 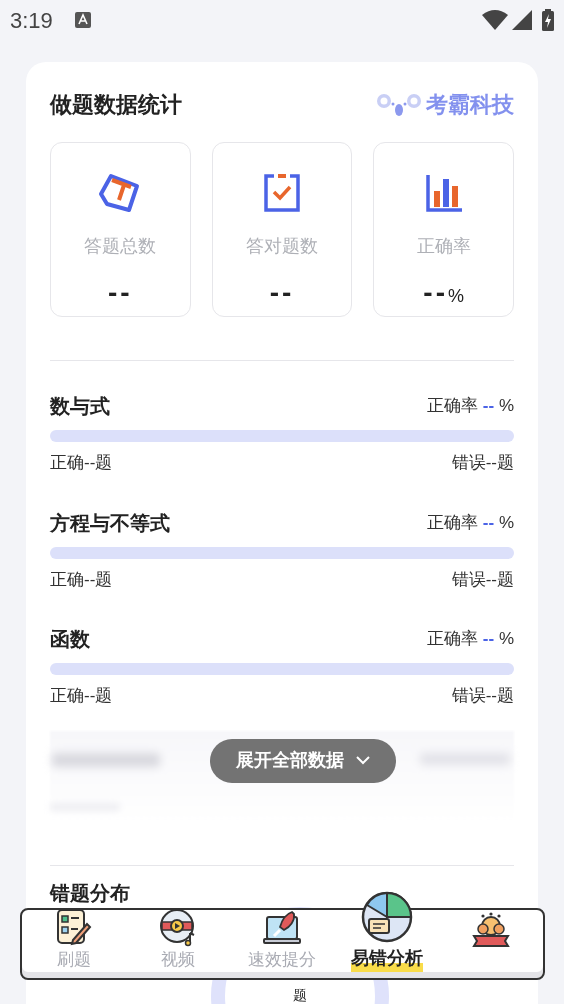 What do you see at coordinates (495, 20) in the screenshot?
I see `wifi-icon` at bounding box center [495, 20].